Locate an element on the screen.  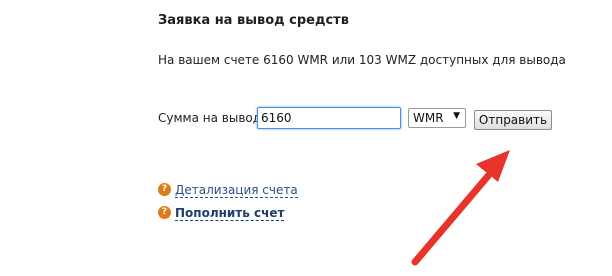
amount-label: Сумма на вывод is located at coordinates (210, 118).